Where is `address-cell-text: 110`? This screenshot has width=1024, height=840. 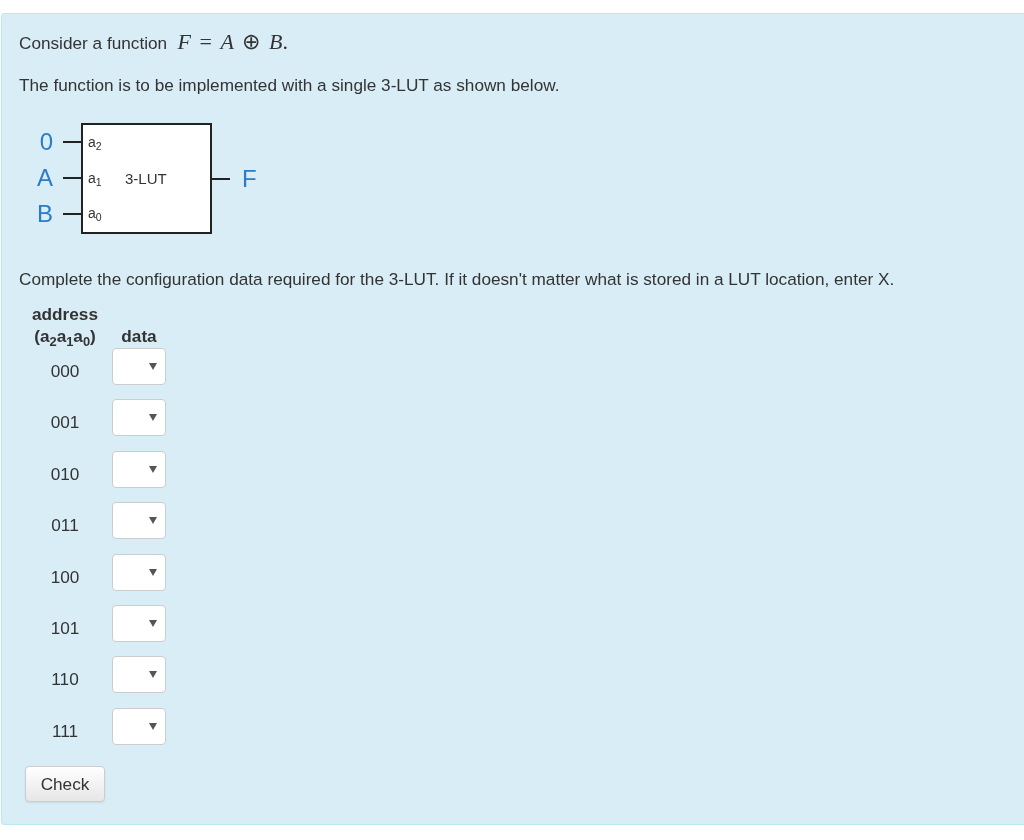
address-cell-text: 110 is located at coordinates (65, 680).